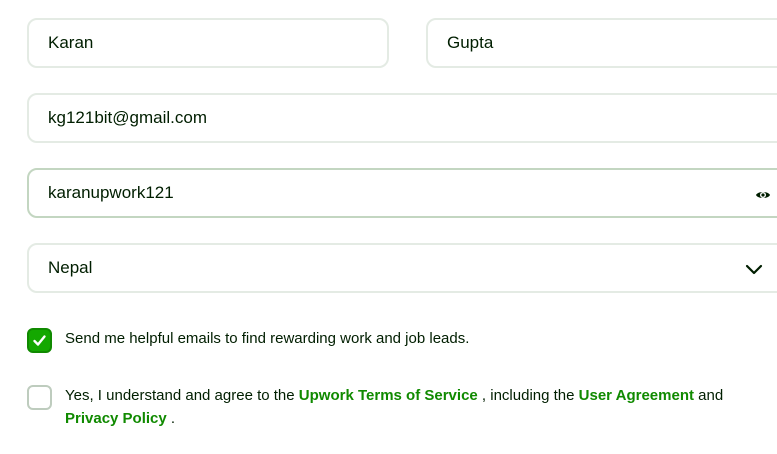 The image size is (777, 454). I want to click on terms-text-2: , including the, so click(528, 395).